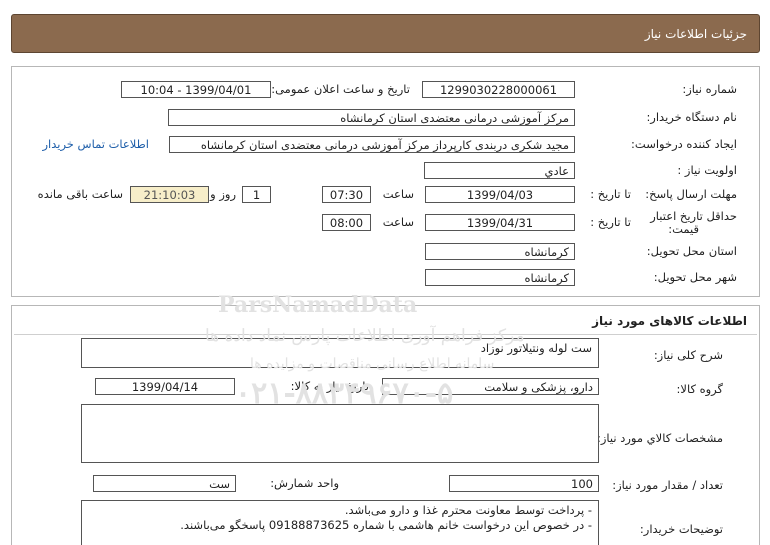  What do you see at coordinates (385, 334) in the screenshot?
I see `section-divider` at bounding box center [385, 334].